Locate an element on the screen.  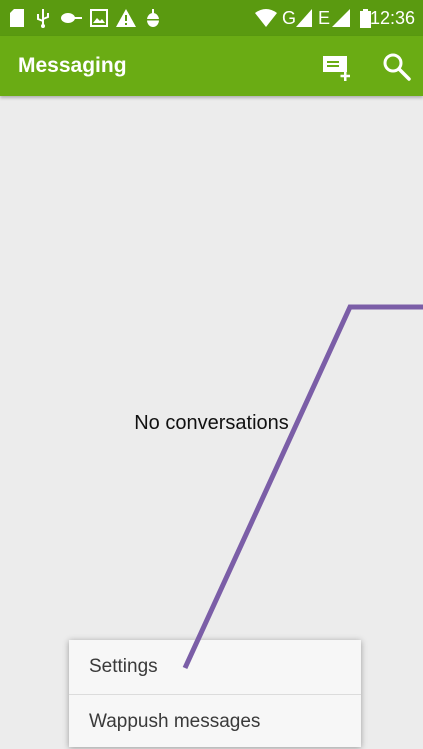
usb-icon is located at coordinates (43, 18).